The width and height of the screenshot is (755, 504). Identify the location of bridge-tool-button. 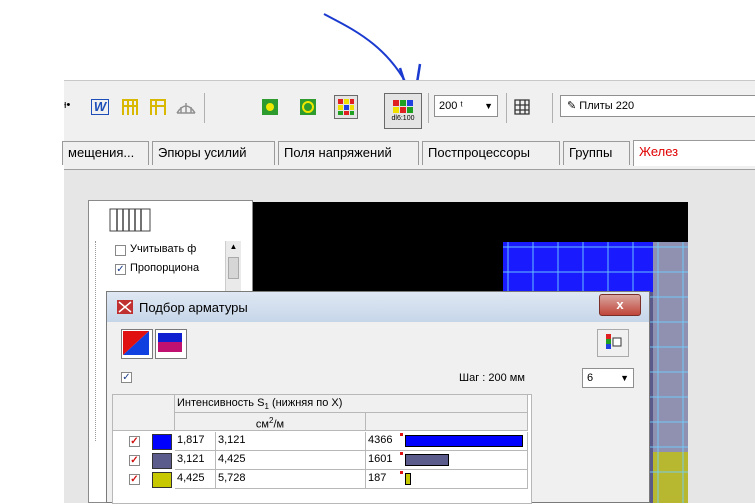
(186, 107).